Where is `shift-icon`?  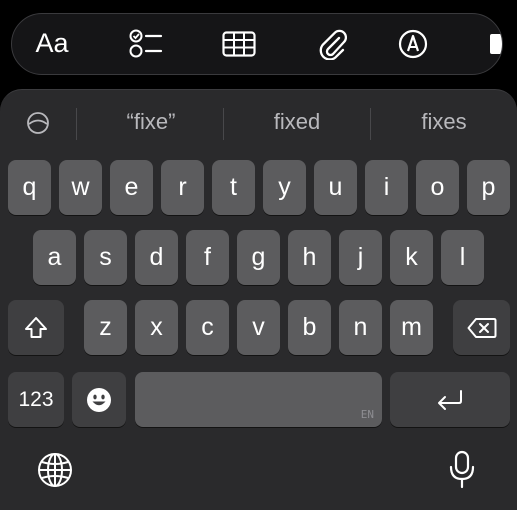 shift-icon is located at coordinates (36, 327).